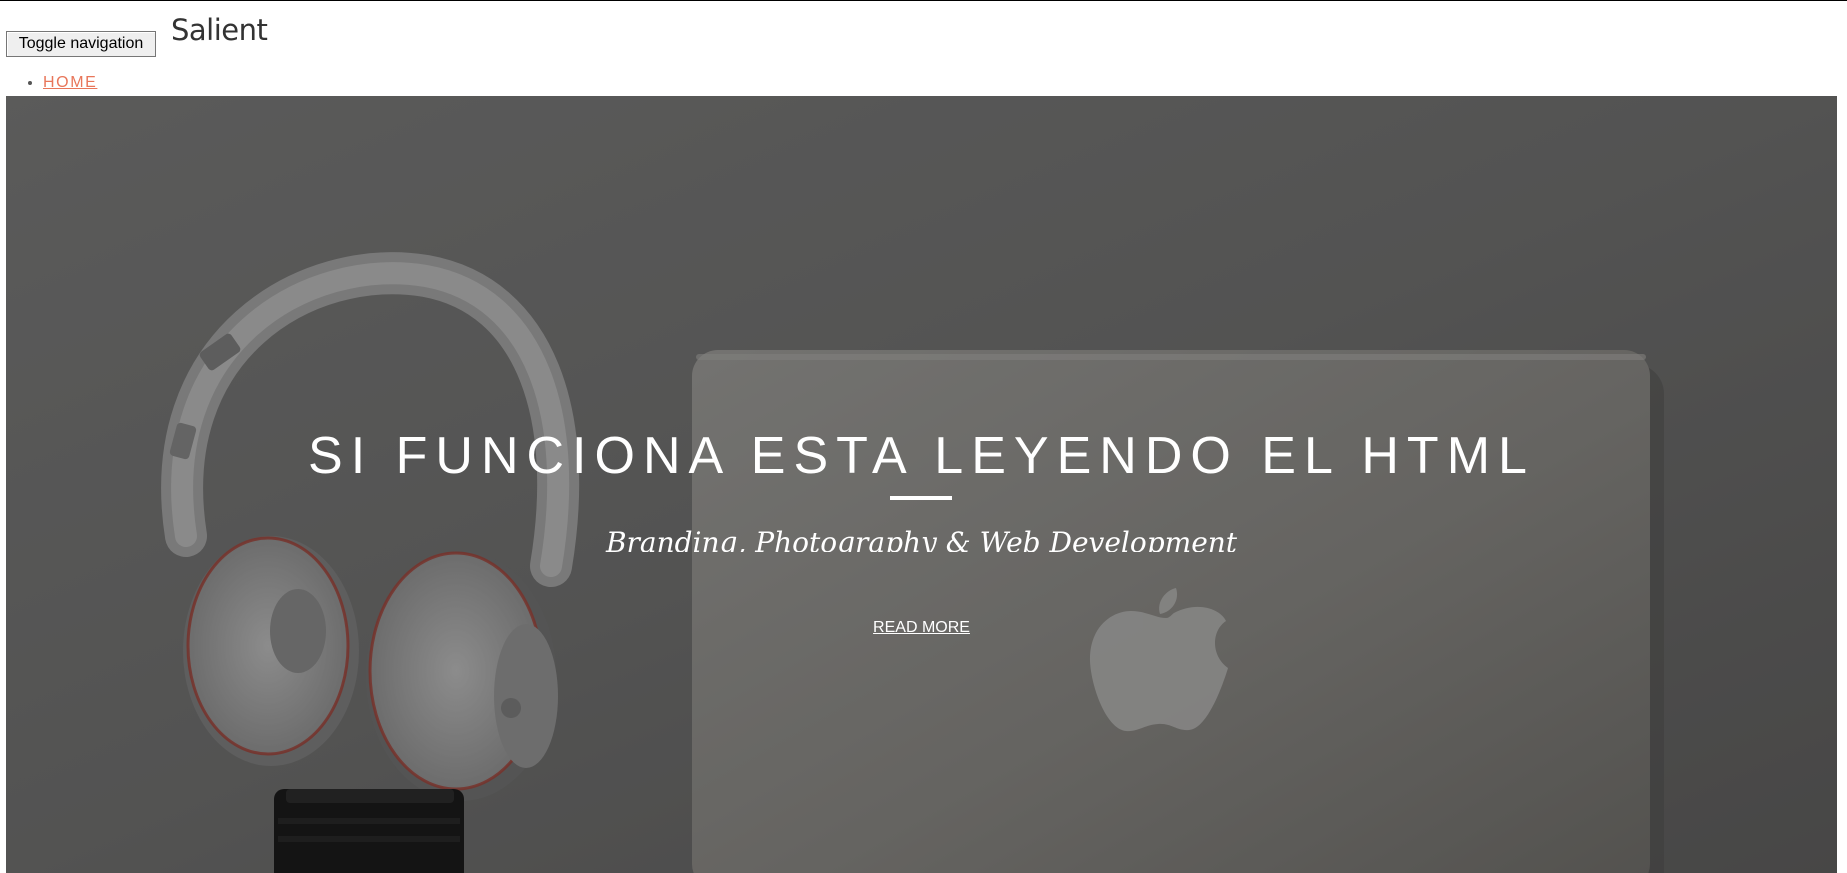 Image resolution: width=1847 pixels, height=873 pixels. I want to click on read-more-link: READ MORE, so click(921, 627).